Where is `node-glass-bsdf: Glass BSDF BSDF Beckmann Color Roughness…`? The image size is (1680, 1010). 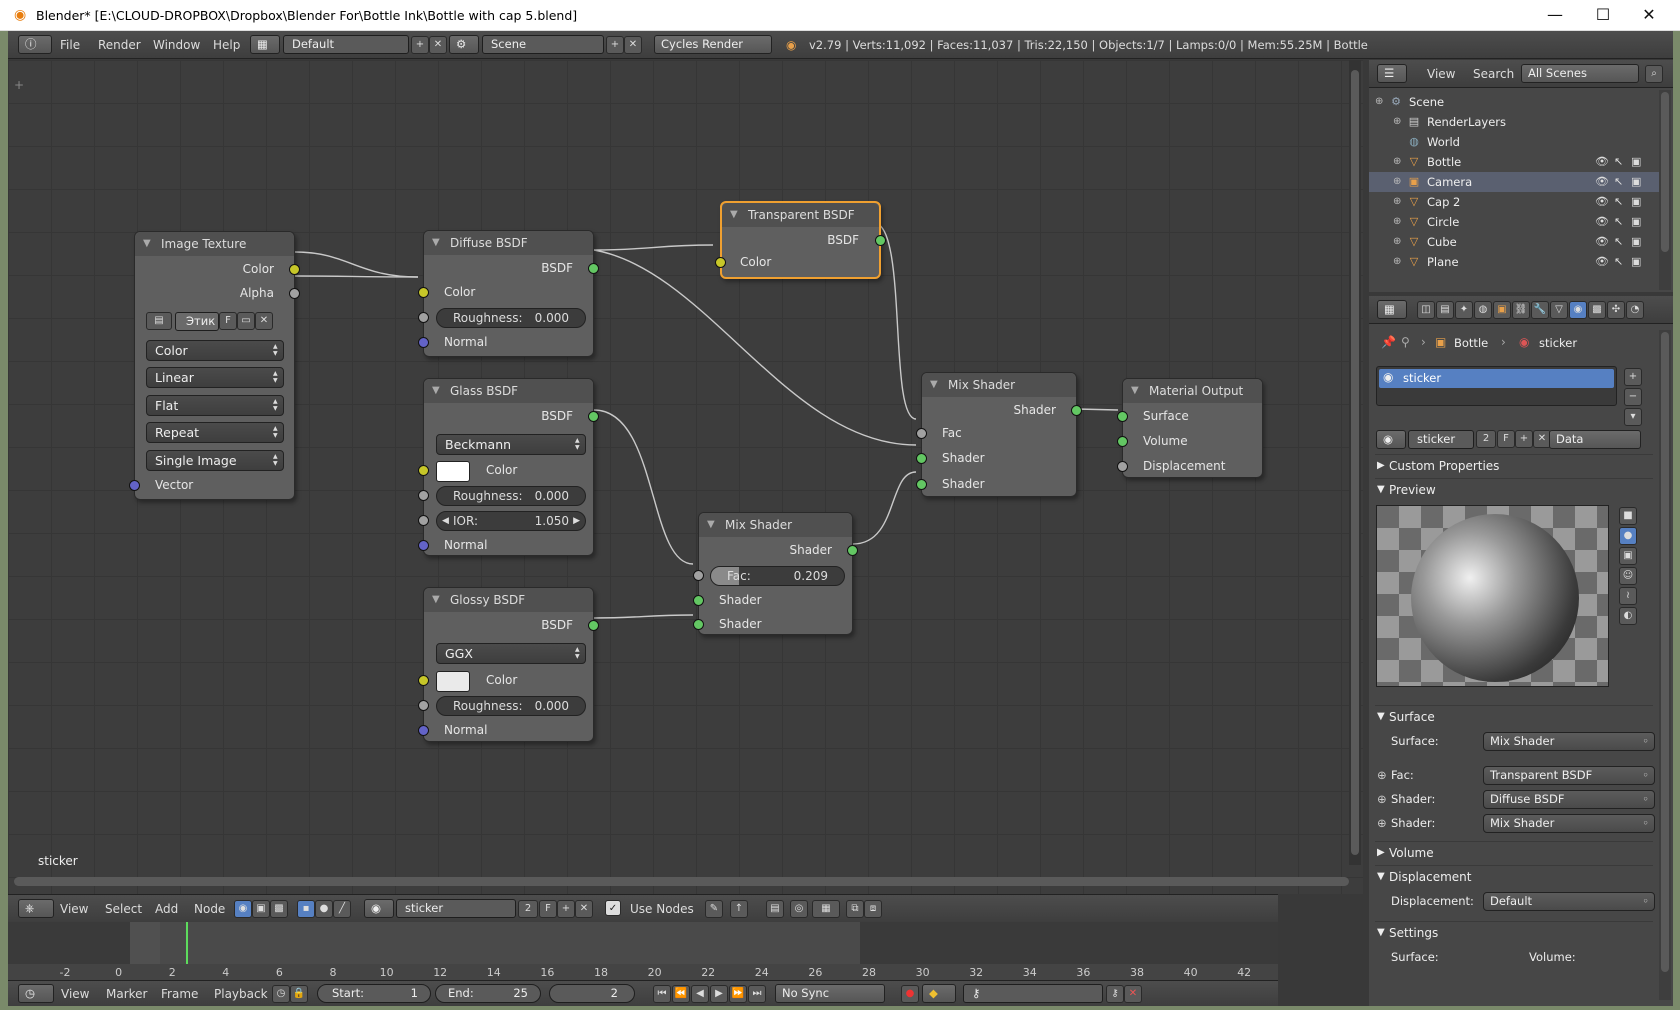 node-glass-bsdf: Glass BSDF BSDF Beckmann Color Roughness… is located at coordinates (508, 467).